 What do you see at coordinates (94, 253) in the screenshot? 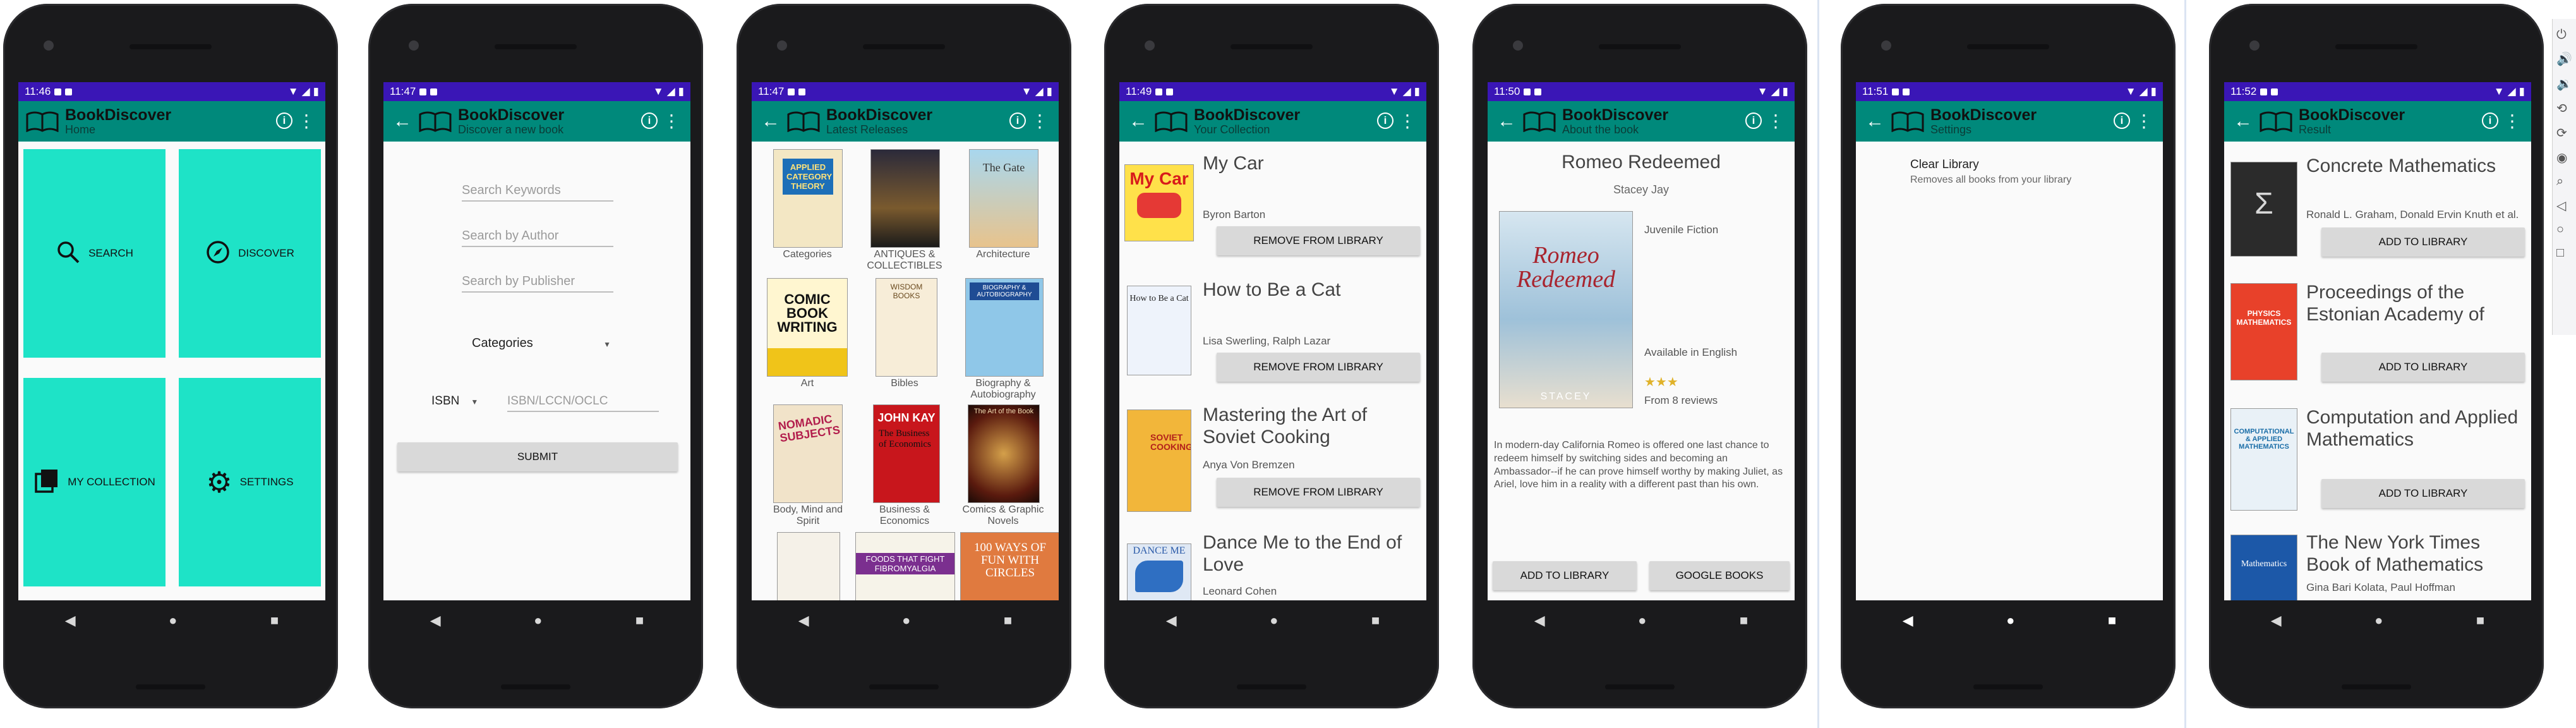
I see `search-tile: SEARCH` at bounding box center [94, 253].